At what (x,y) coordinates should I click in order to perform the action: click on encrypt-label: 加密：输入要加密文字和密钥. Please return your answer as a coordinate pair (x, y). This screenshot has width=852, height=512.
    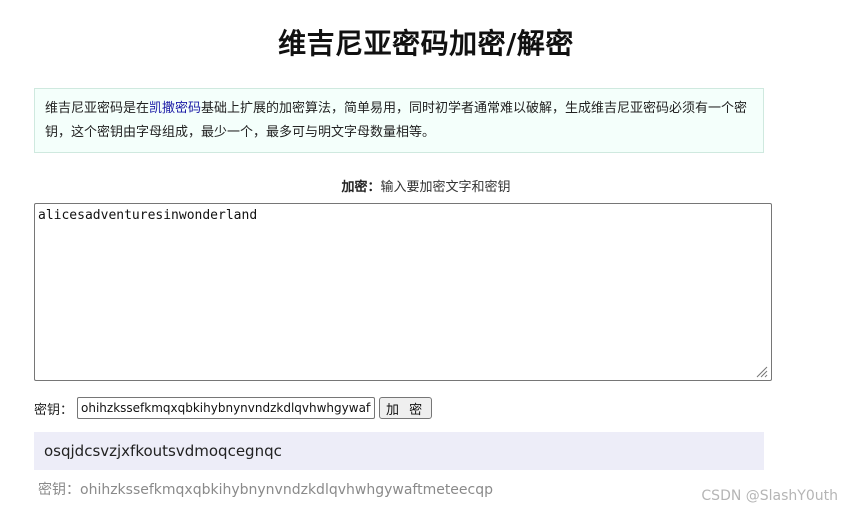
    Looking at the image, I should click on (426, 185).